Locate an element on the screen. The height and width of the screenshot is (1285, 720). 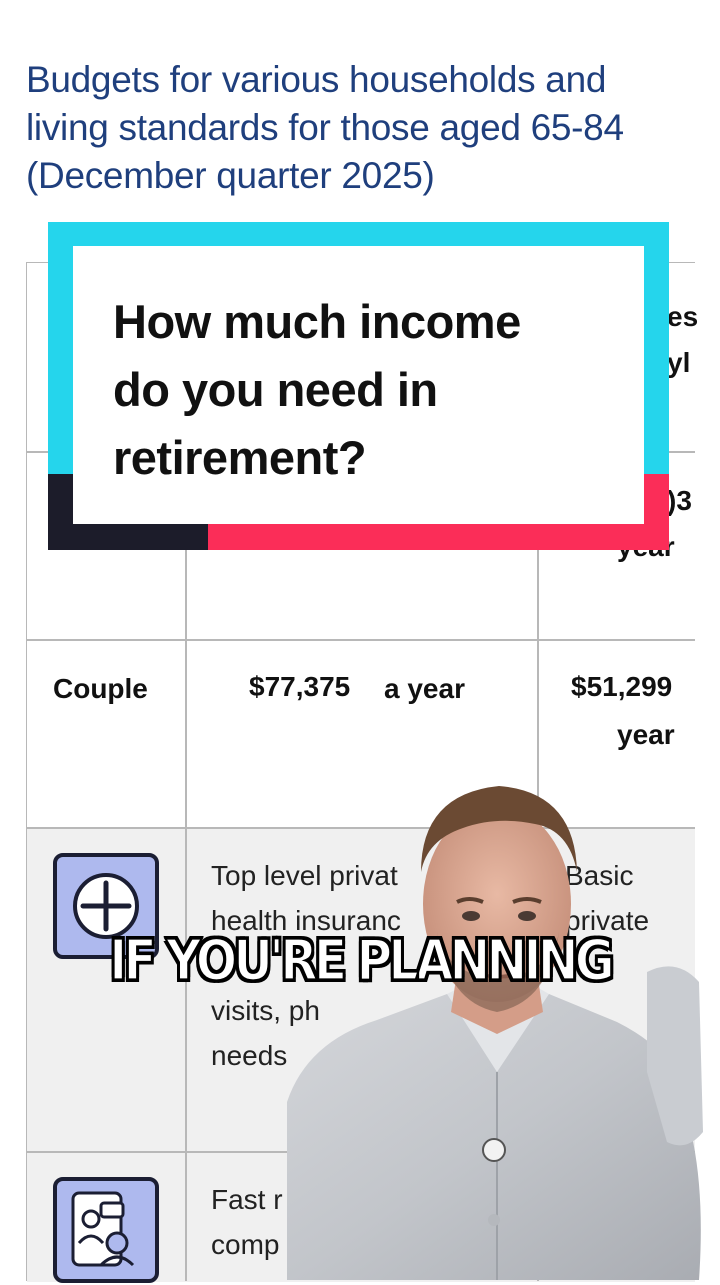
title-line-3: (December quarter 2025) is located at coordinates (230, 175).